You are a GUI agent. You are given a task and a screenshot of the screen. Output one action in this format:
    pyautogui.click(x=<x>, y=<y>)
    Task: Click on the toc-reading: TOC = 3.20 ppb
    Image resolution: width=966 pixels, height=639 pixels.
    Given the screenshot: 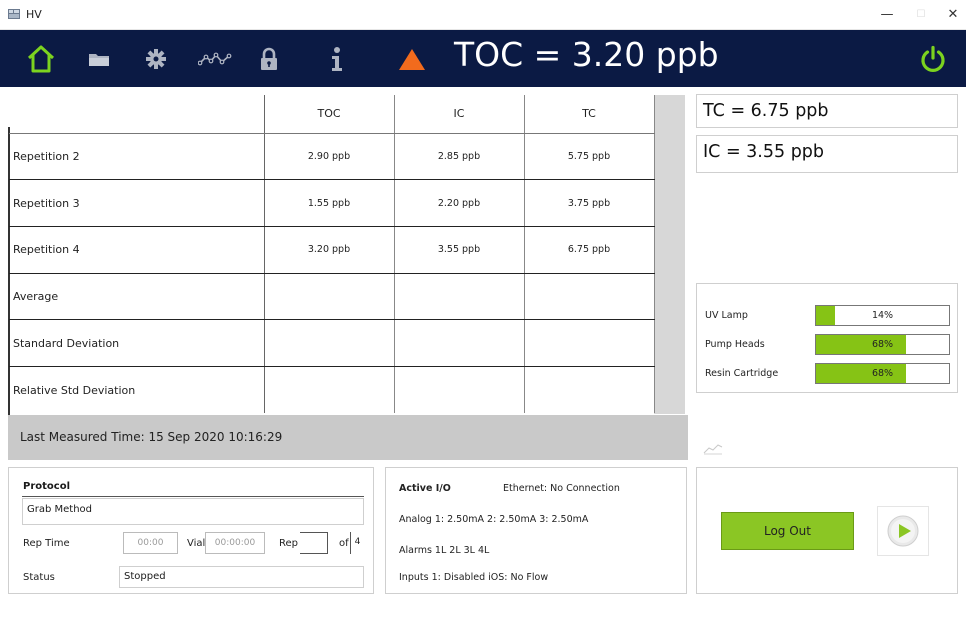 What is the action you would take?
    pyautogui.click(x=586, y=54)
    